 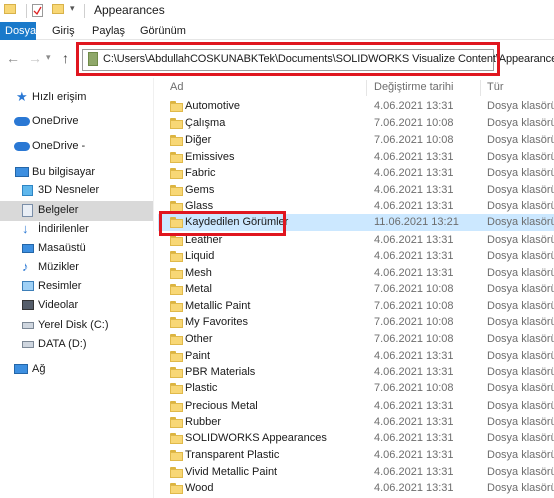 What do you see at coordinates (72, 8) in the screenshot?
I see `chevron-down-icon: ▾` at bounding box center [72, 8].